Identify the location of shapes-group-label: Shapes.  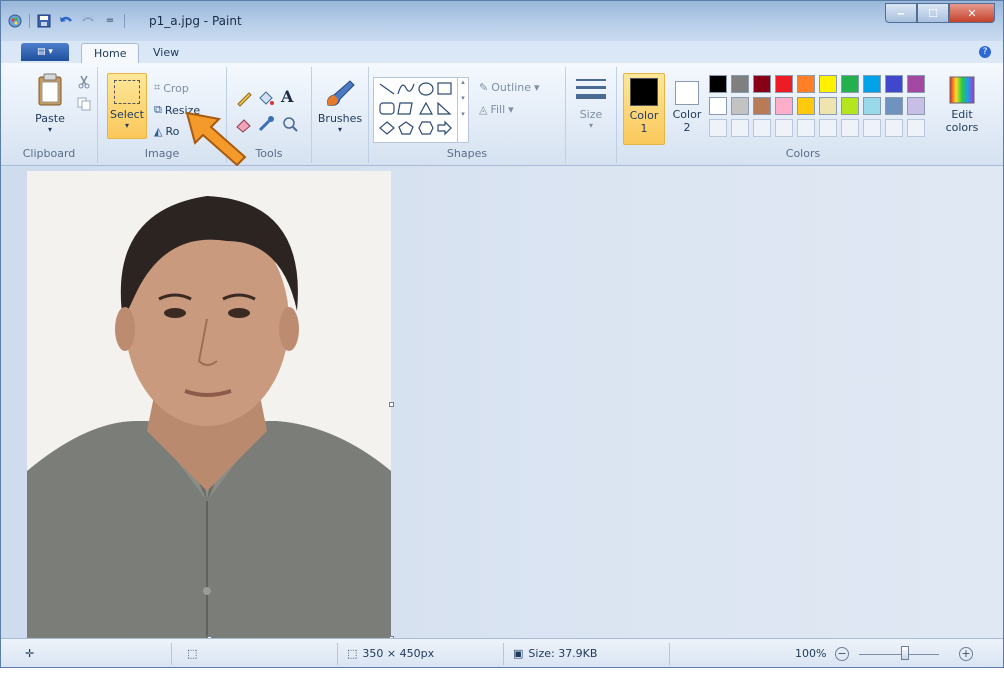
(467, 153).